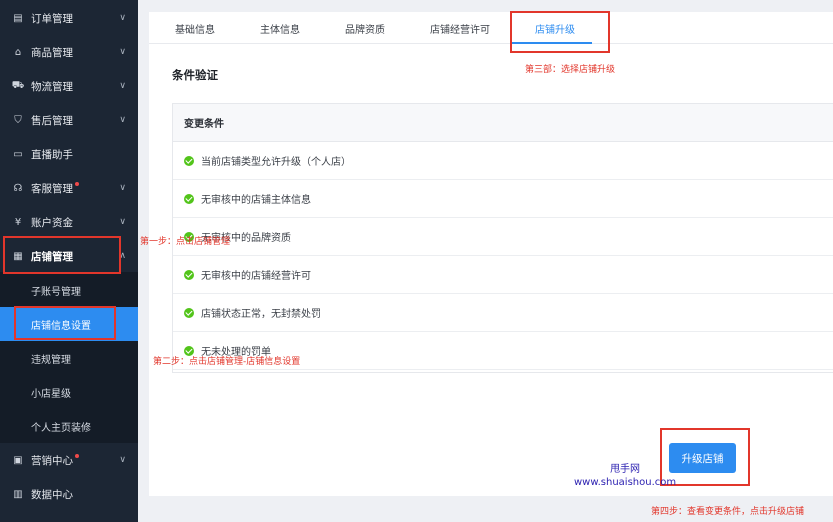 Image resolution: width=833 pixels, height=522 pixels. What do you see at coordinates (503, 161) in the screenshot?
I see `table-row: 当前店铺类型允许升级（个人店）` at bounding box center [503, 161].